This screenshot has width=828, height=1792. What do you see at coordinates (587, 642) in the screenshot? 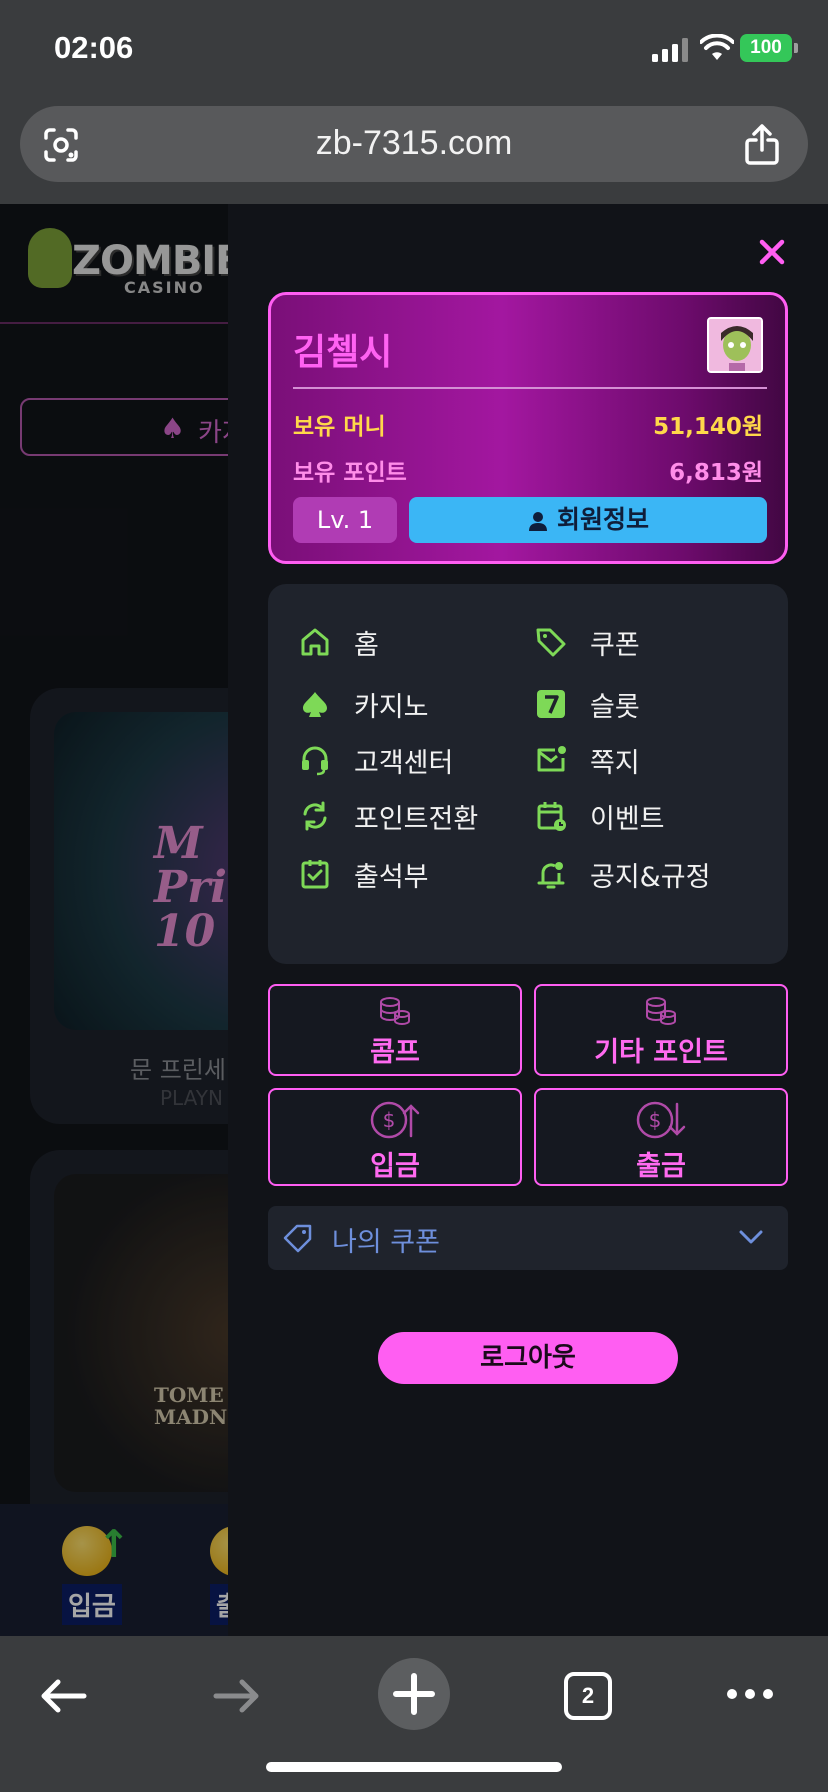
I see `menu-item-coupon: 쿠폰` at bounding box center [587, 642].